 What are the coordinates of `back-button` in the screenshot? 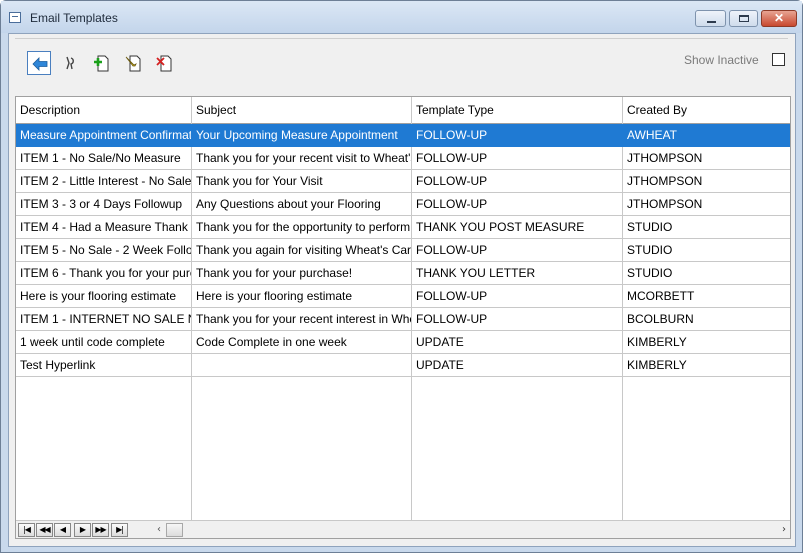 It's located at (39, 63).